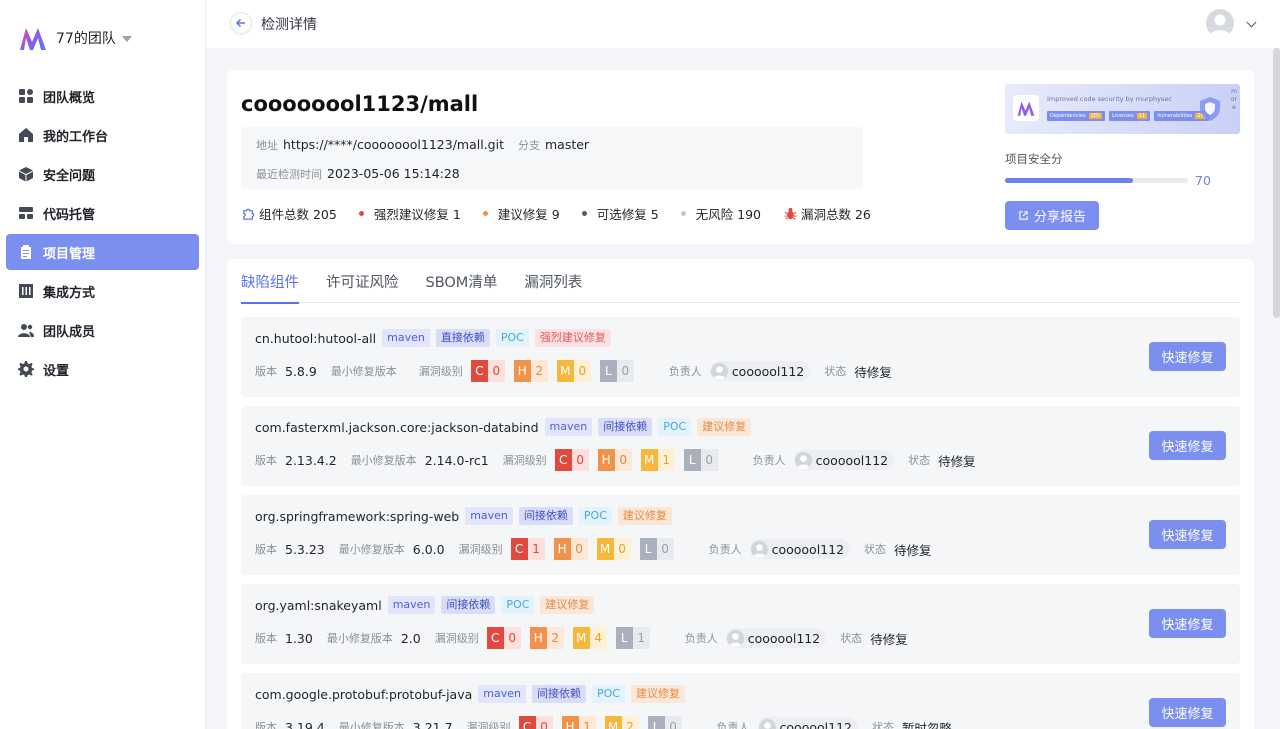 This screenshot has height=729, width=1280. Describe the element at coordinates (267, 145) in the screenshot. I see `address-label: 地址` at that location.